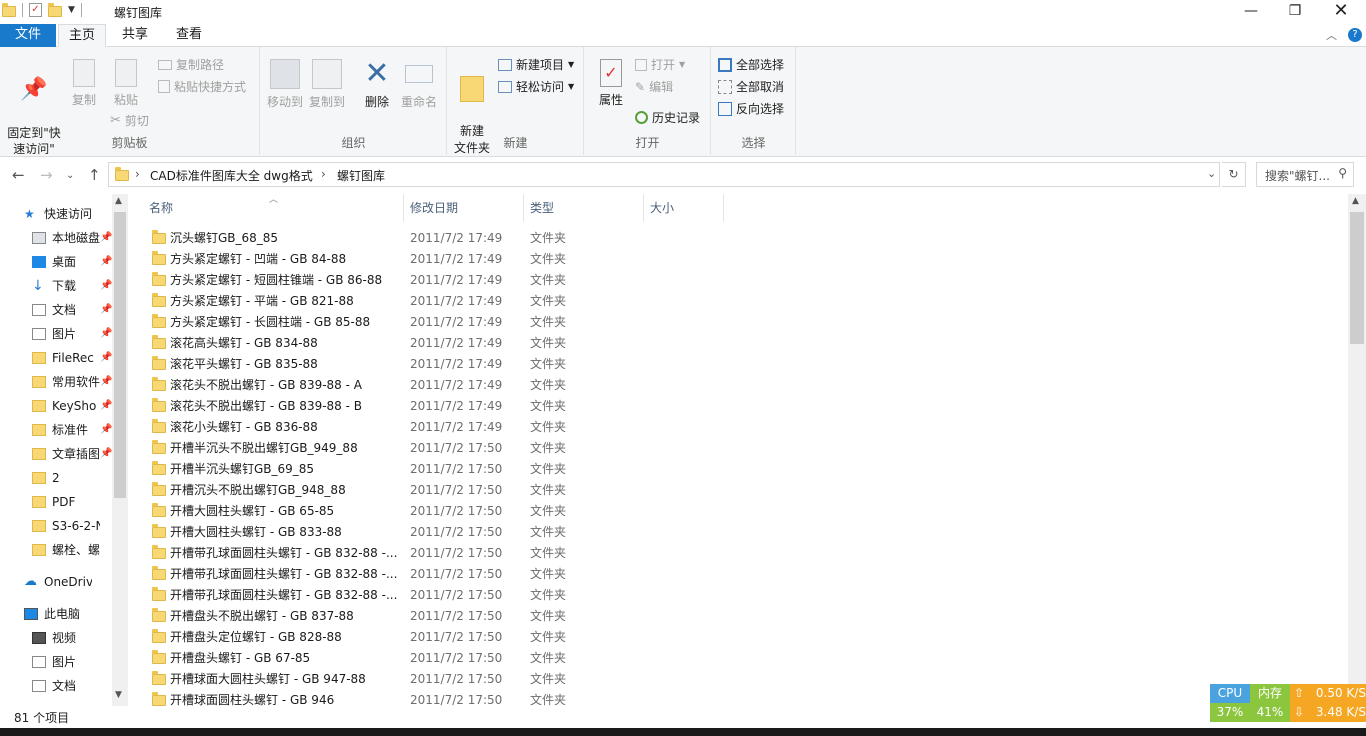 The image size is (1366, 736). Describe the element at coordinates (438, 427) in the screenshot. I see `table-row: 滚花小头螺钉 - GB 836-88 2011/7/2 17:49 文件夹` at that location.